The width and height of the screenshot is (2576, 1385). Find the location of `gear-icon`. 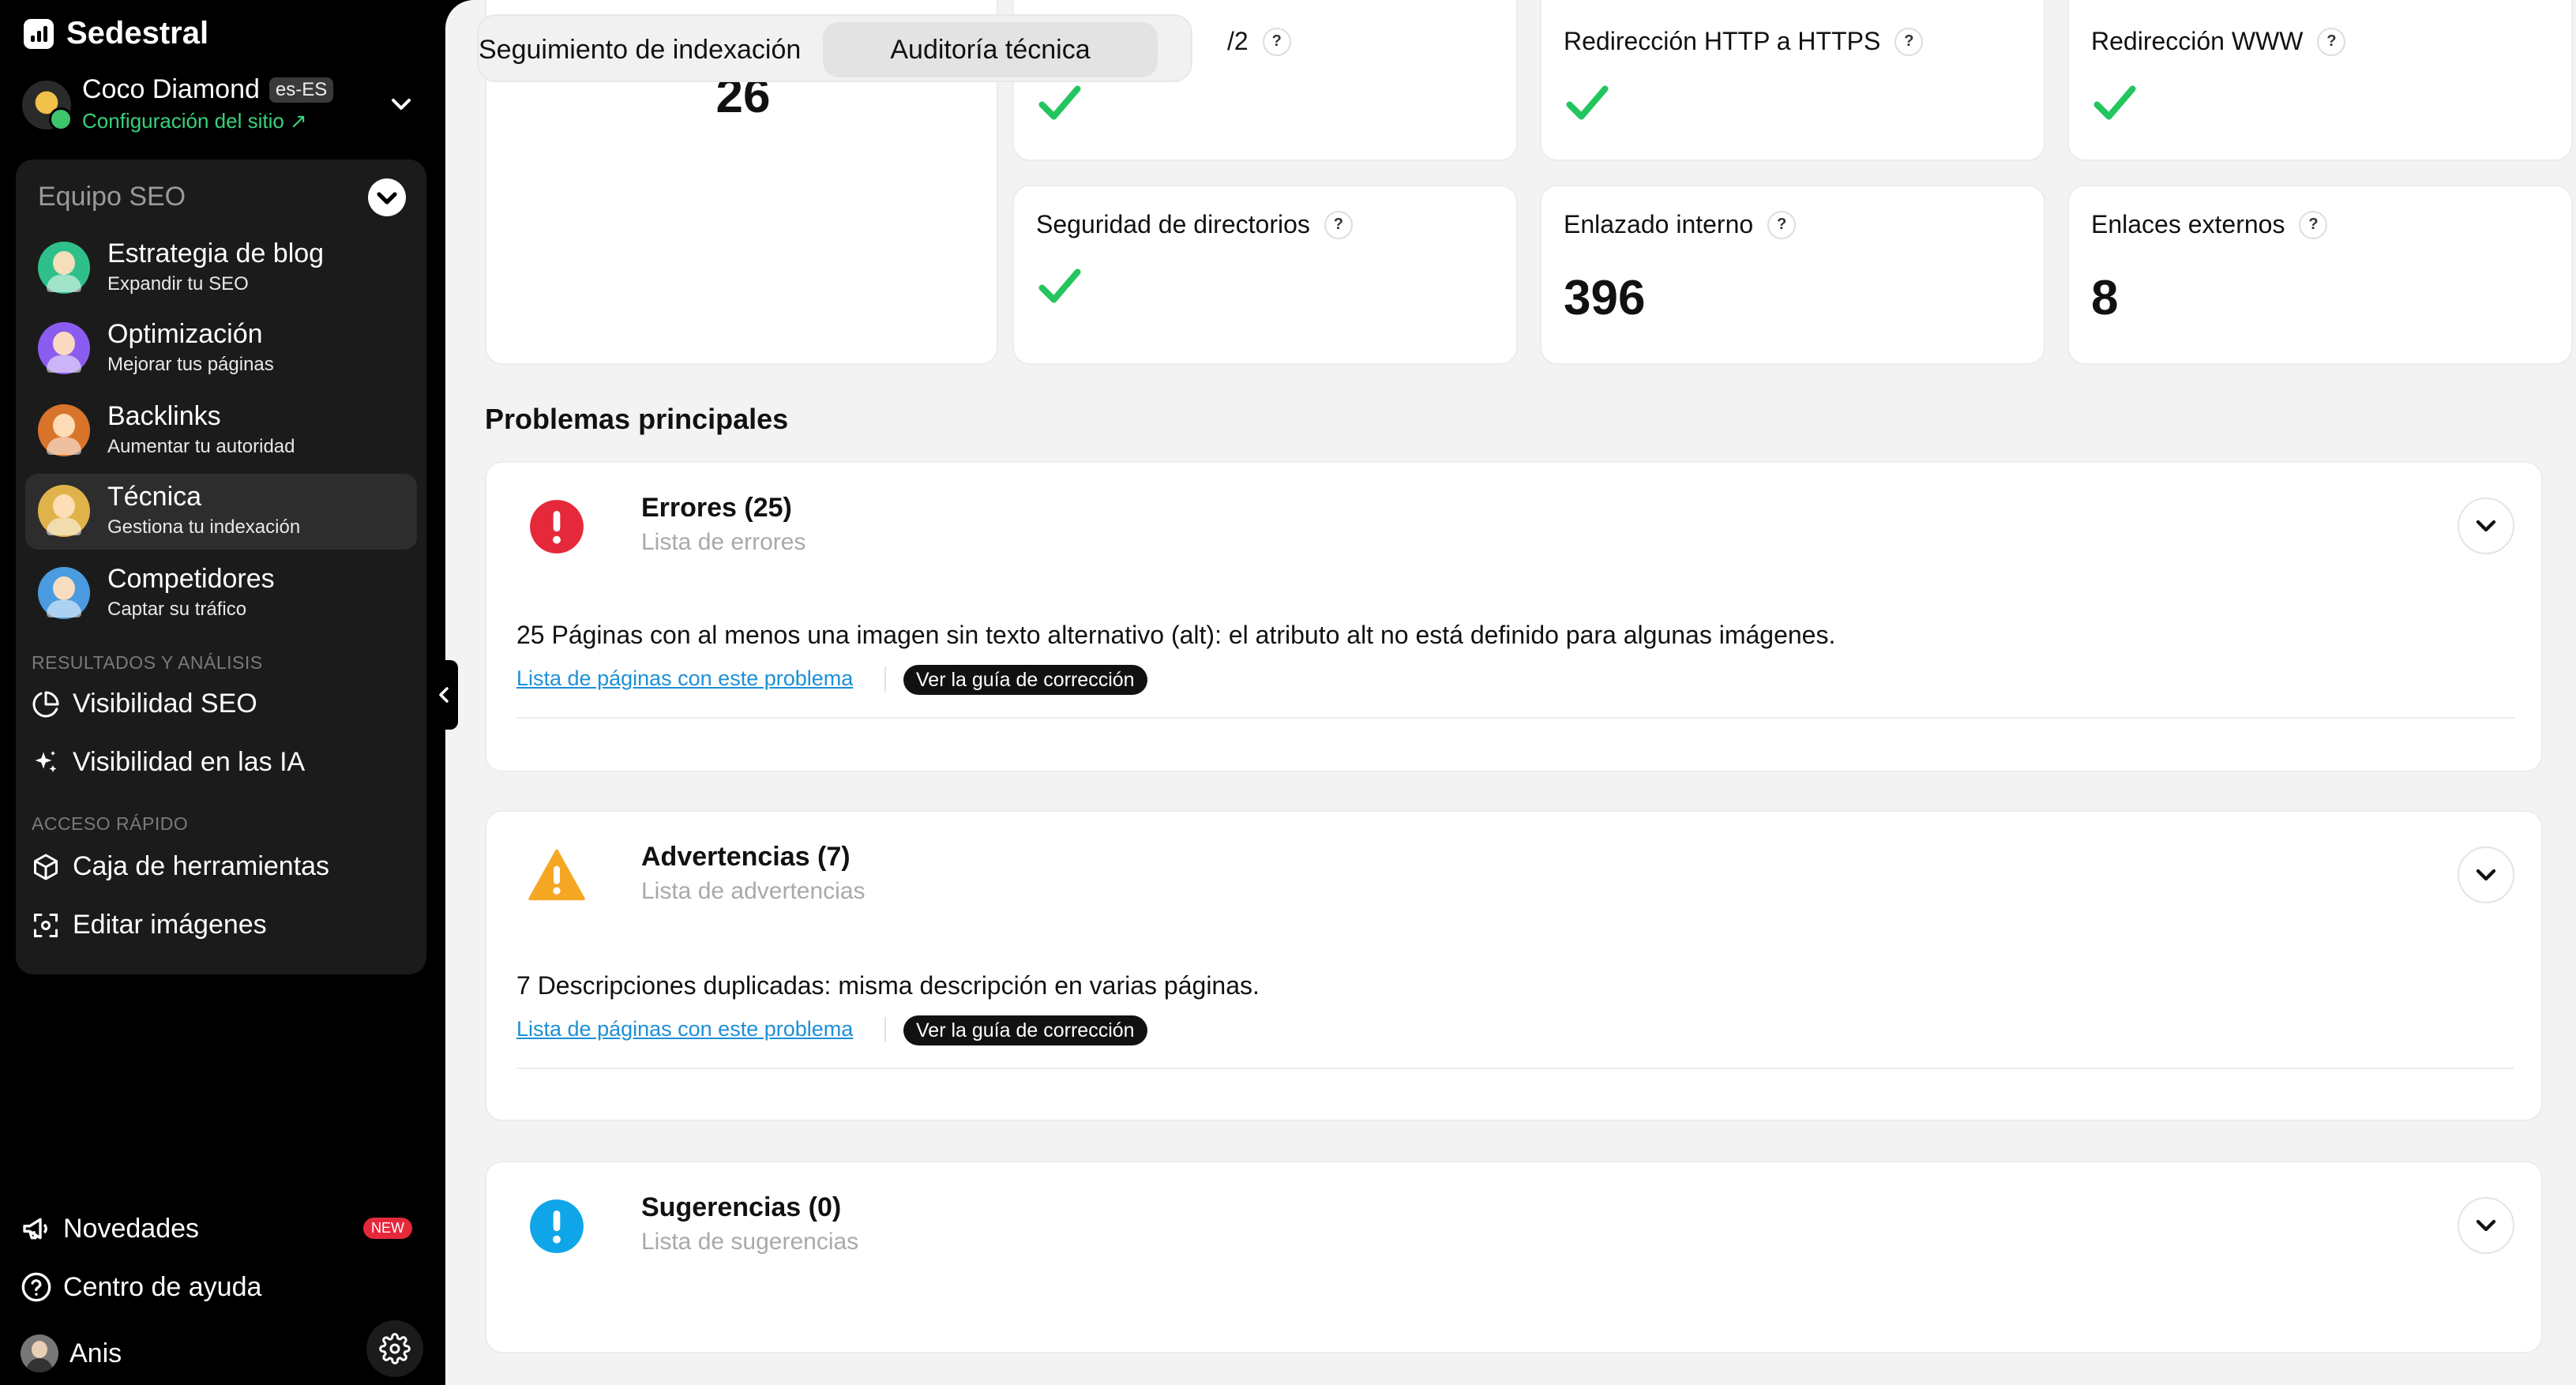

gear-icon is located at coordinates (395, 1348).